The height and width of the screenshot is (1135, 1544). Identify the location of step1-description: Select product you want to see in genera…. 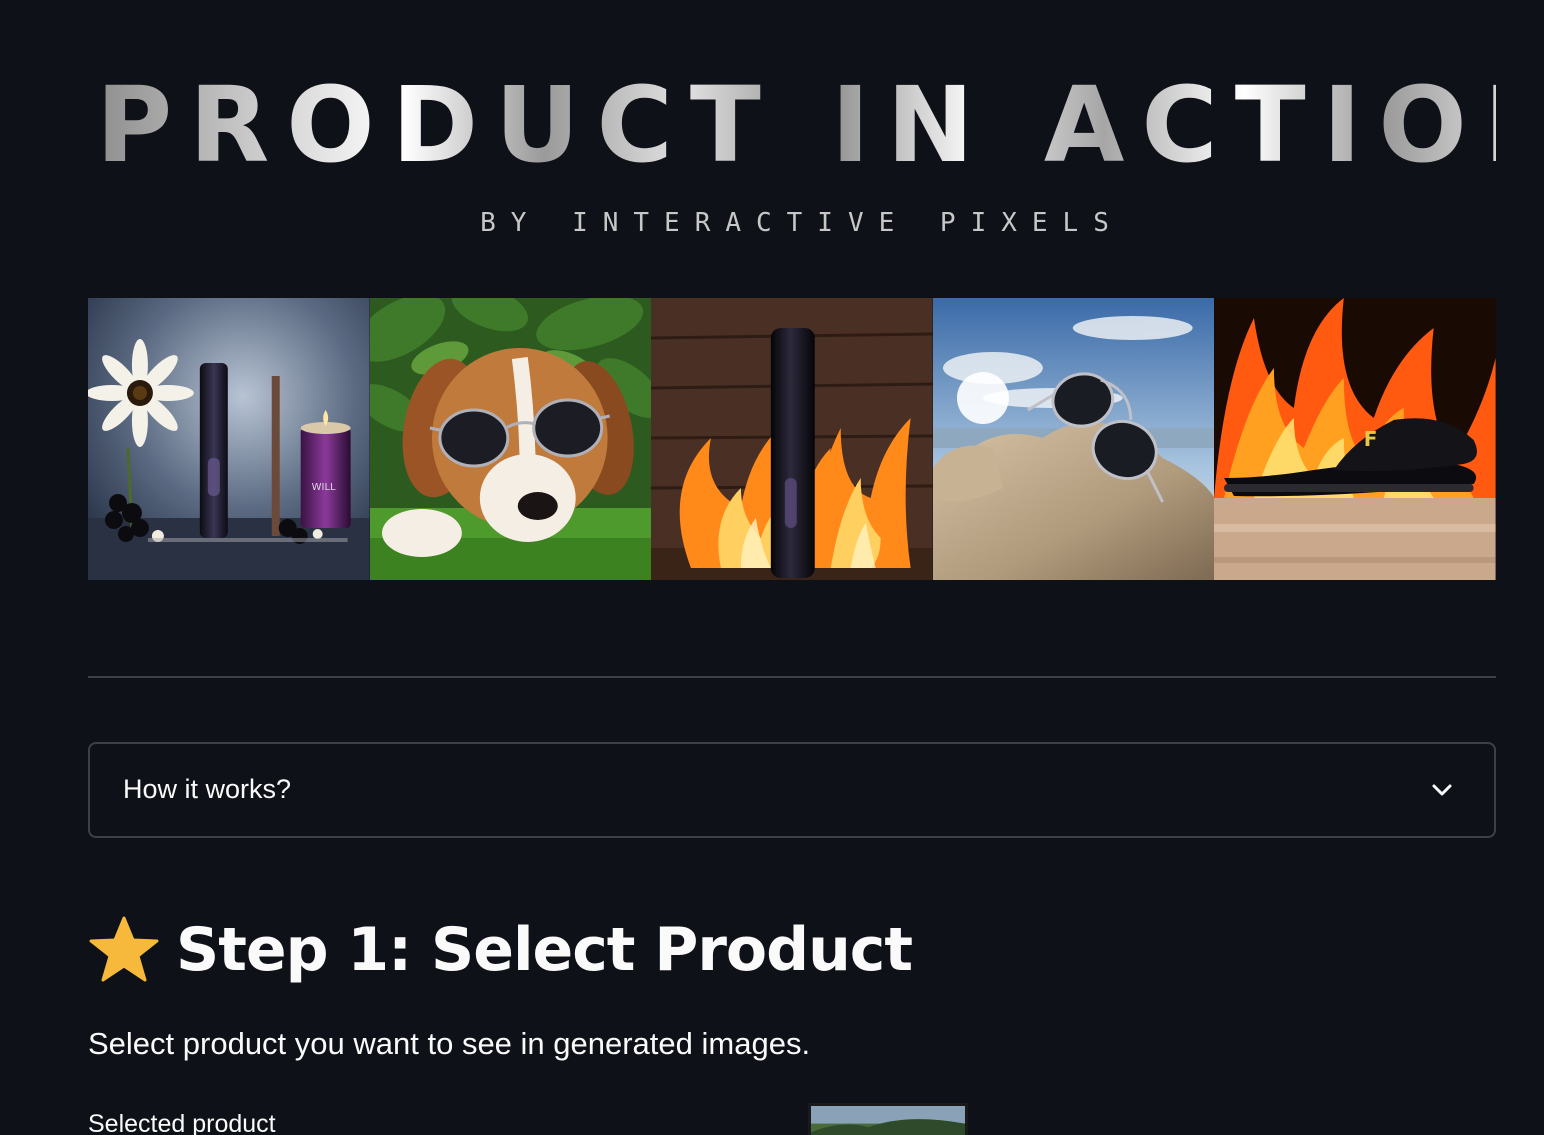
(449, 1043).